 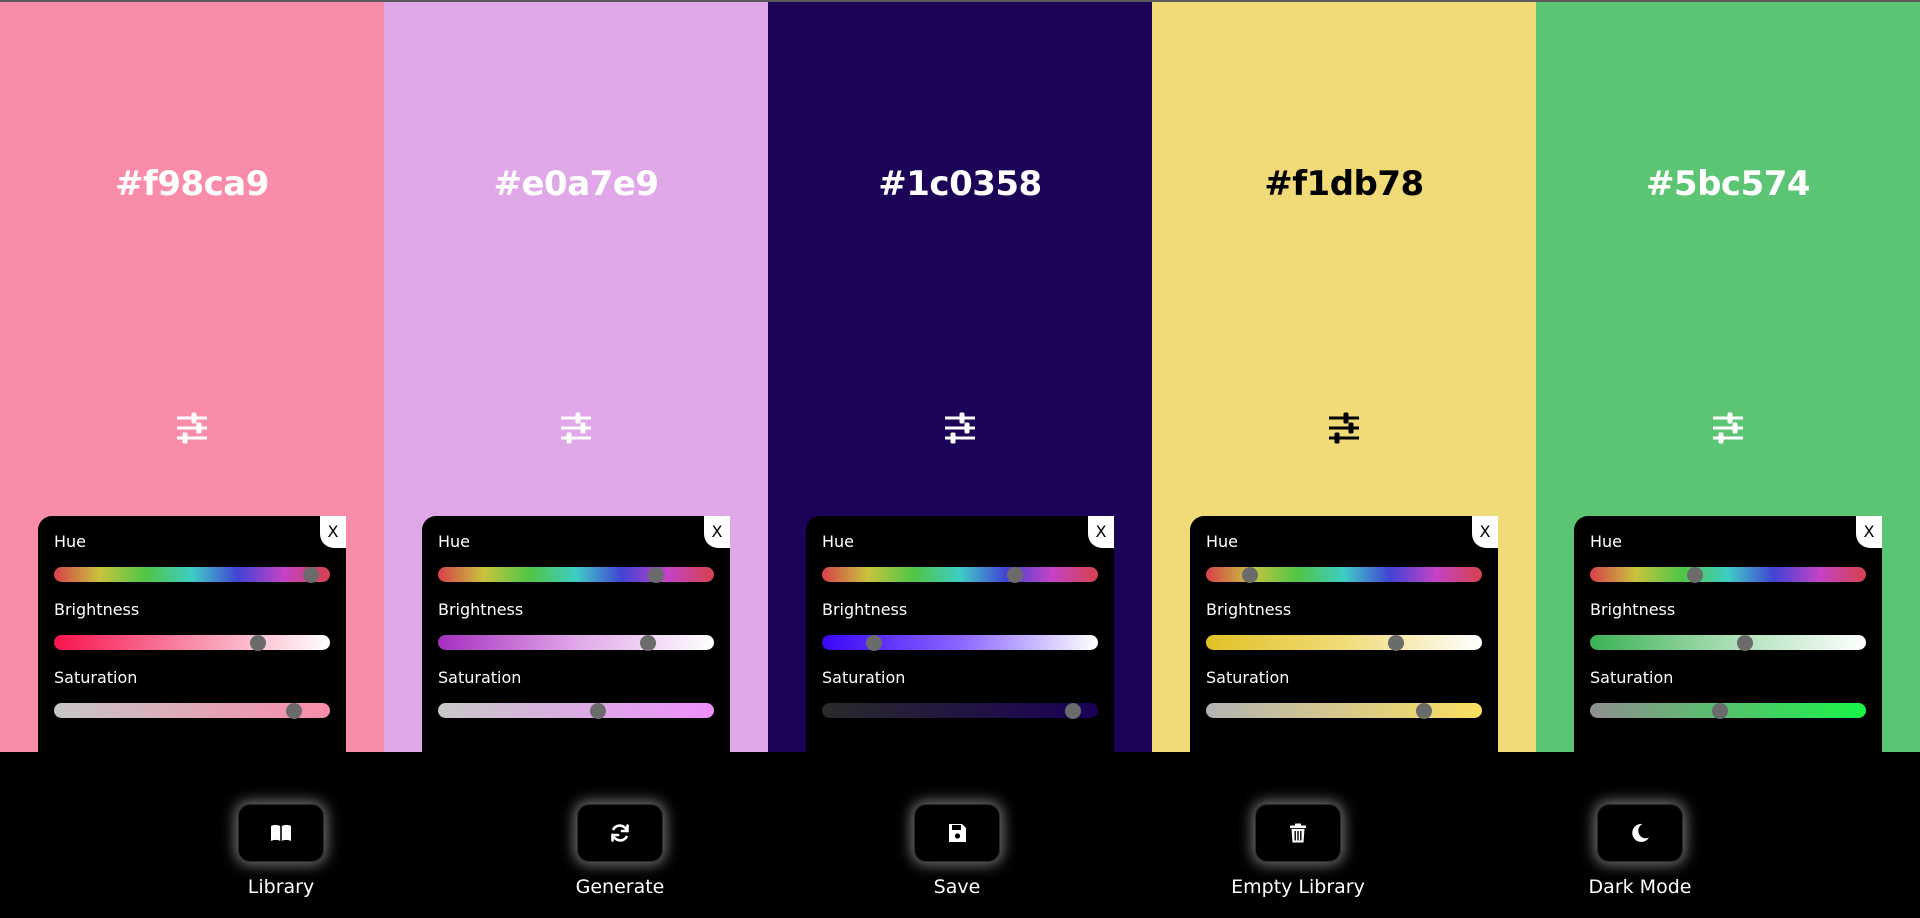 I want to click on save-button, so click(x=957, y=833).